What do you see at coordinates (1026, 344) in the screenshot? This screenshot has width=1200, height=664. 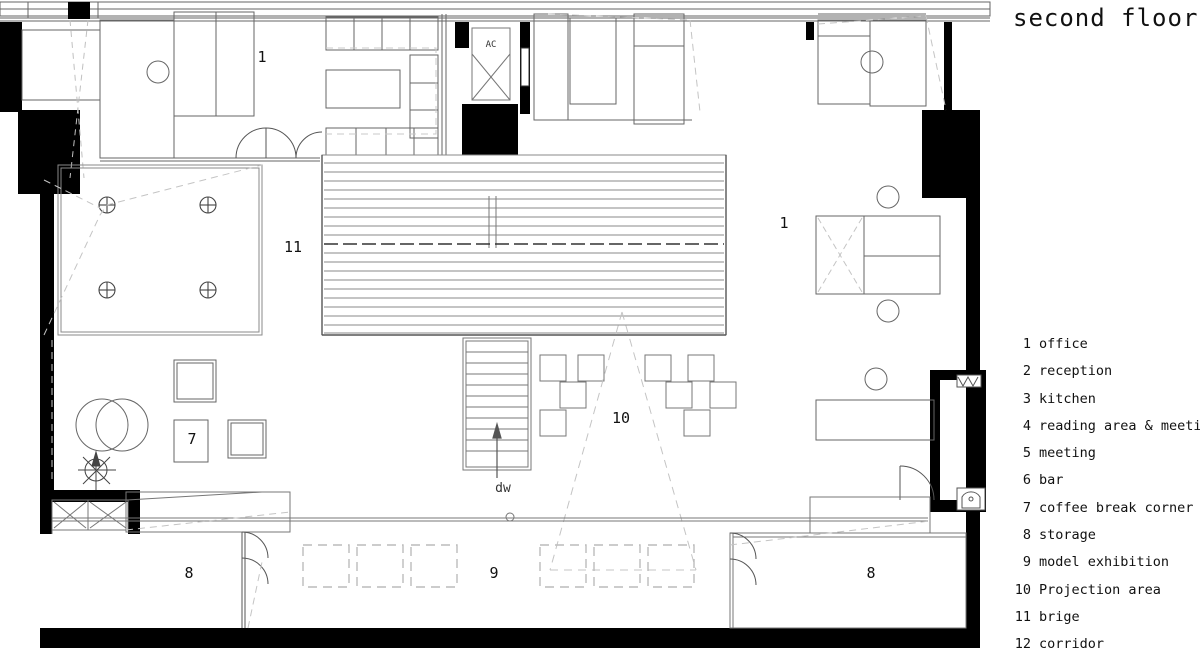 I see `legend-number: 1` at bounding box center [1026, 344].